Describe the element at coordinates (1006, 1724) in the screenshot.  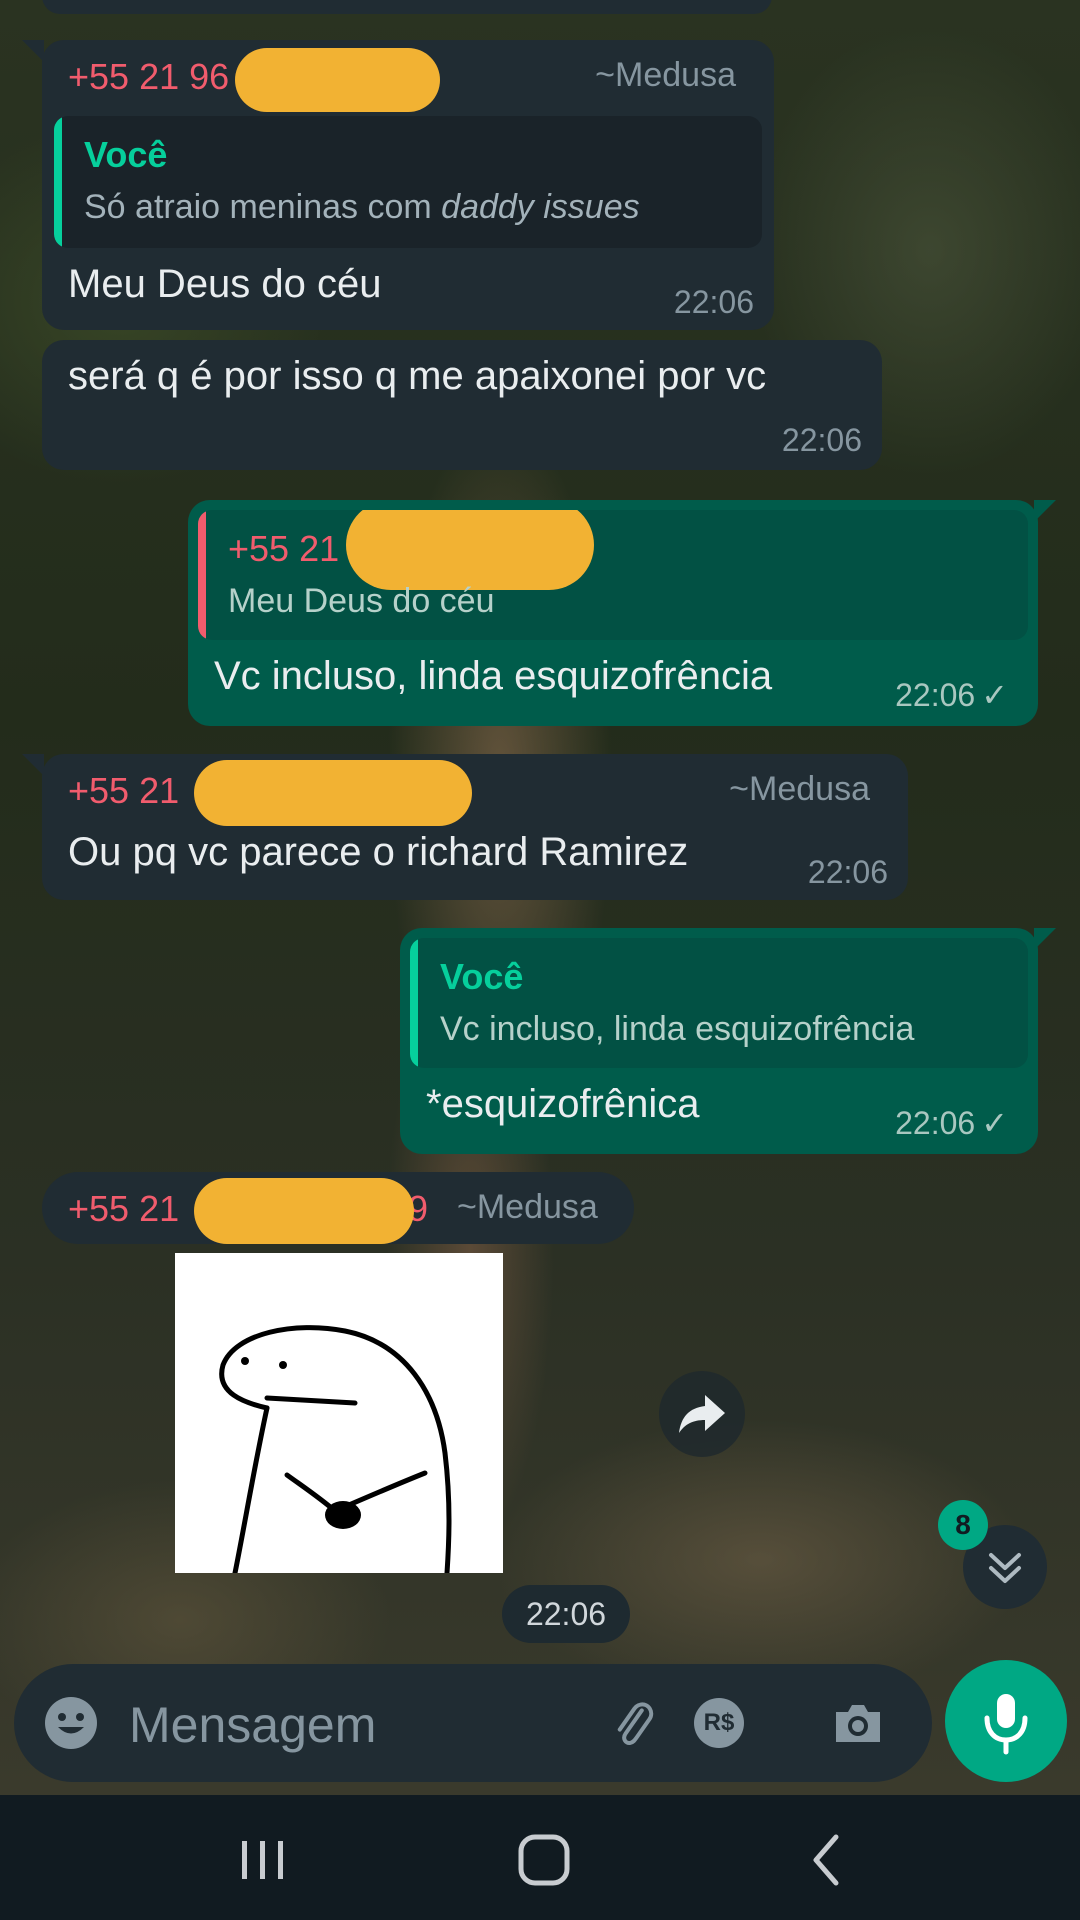
I see `mic-icon` at that location.